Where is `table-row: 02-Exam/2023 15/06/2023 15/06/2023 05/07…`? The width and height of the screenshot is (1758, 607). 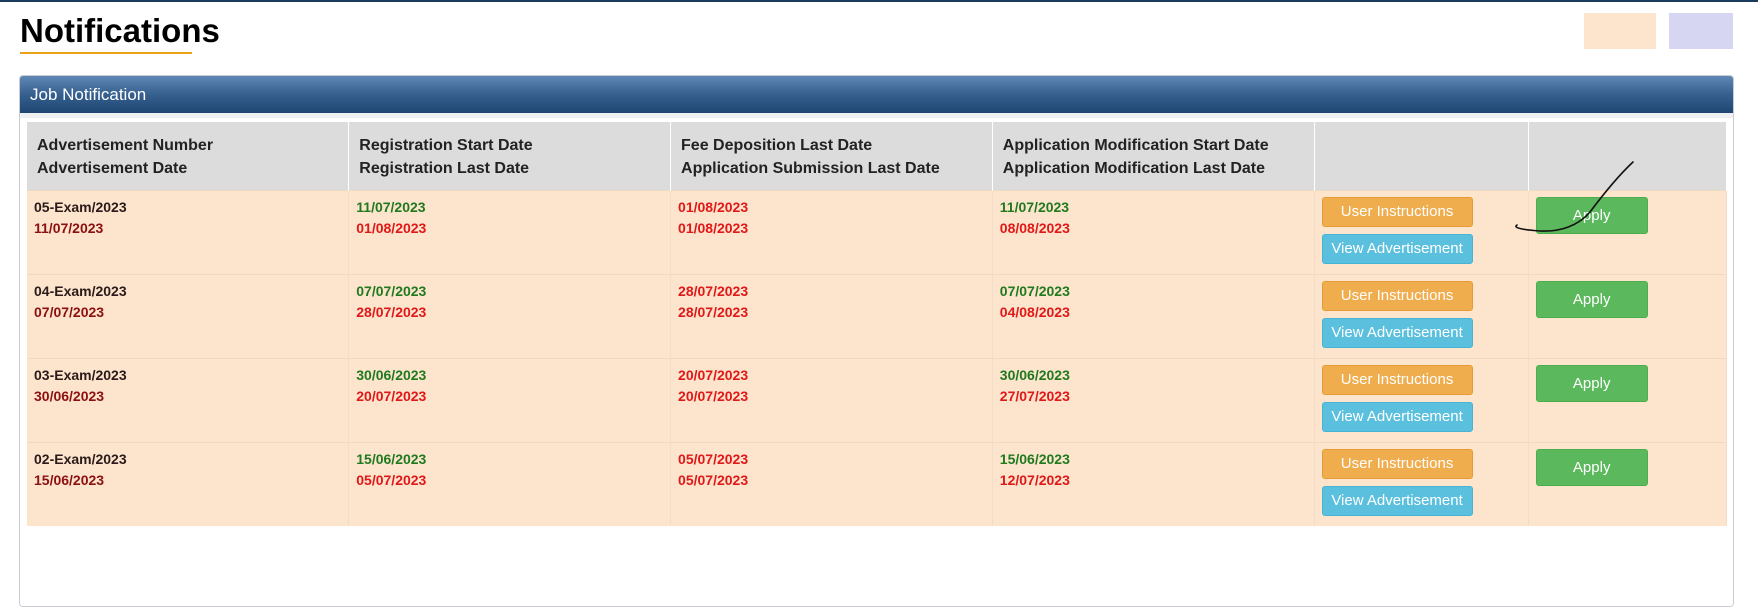 table-row: 02-Exam/2023 15/06/2023 15/06/2023 05/07… is located at coordinates (877, 484).